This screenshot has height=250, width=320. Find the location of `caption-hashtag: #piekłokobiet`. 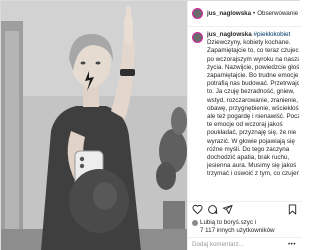

caption-hashtag: #piekłokobiet is located at coordinates (272, 34).